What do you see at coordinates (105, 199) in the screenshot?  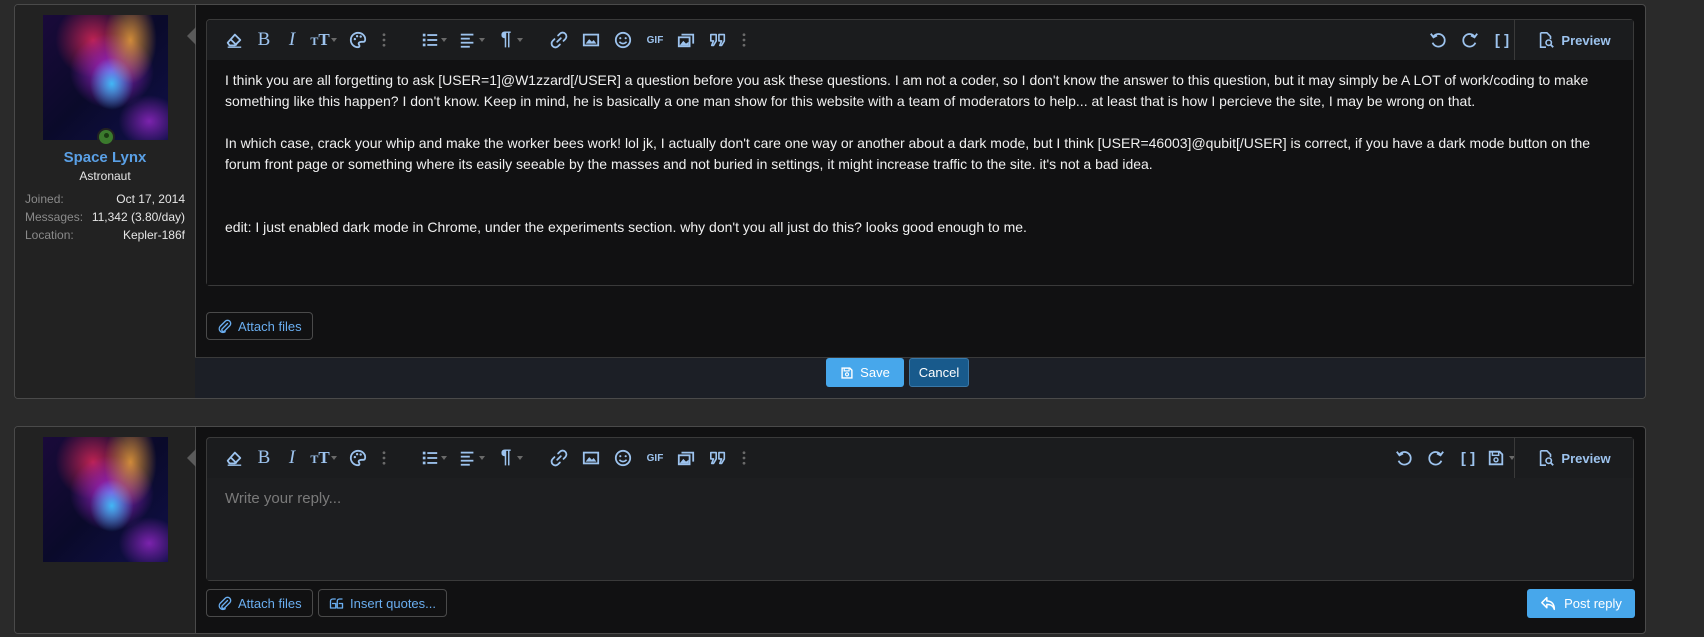 I see `stat-joined: Joined: Oct 17, 2014` at bounding box center [105, 199].